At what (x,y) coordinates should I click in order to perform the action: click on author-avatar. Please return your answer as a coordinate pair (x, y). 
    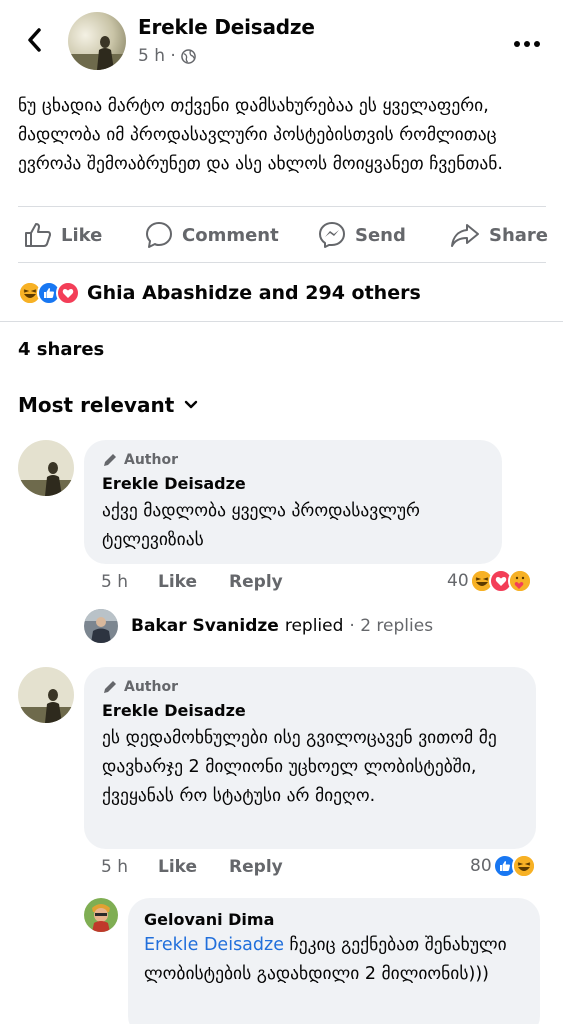
    Looking at the image, I should click on (97, 41).